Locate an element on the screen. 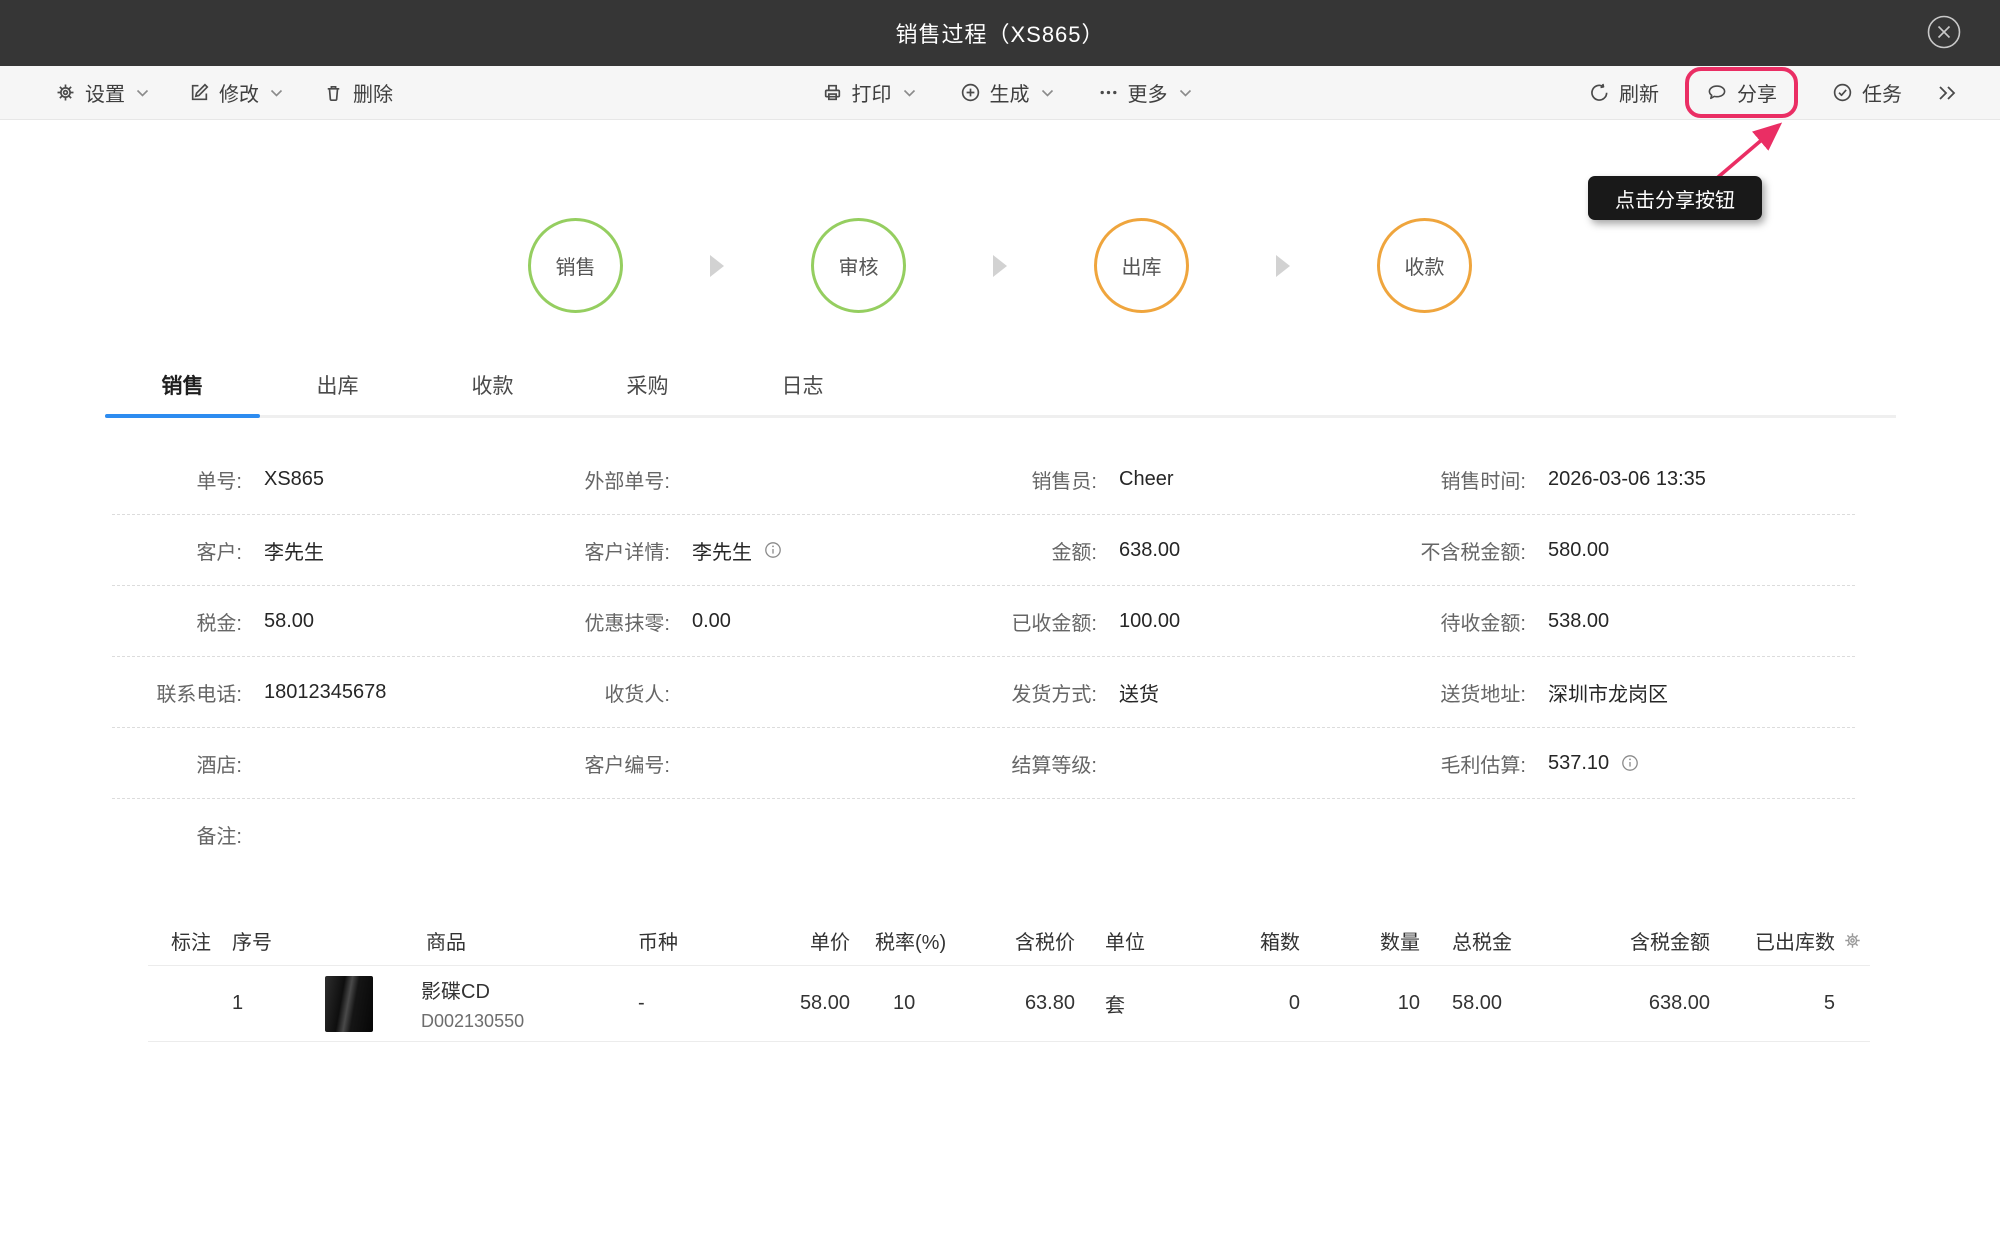 This screenshot has width=2000, height=1246. field-delivery-address: 送货地址: 深圳市龙岗区 is located at coordinates (1625, 692).